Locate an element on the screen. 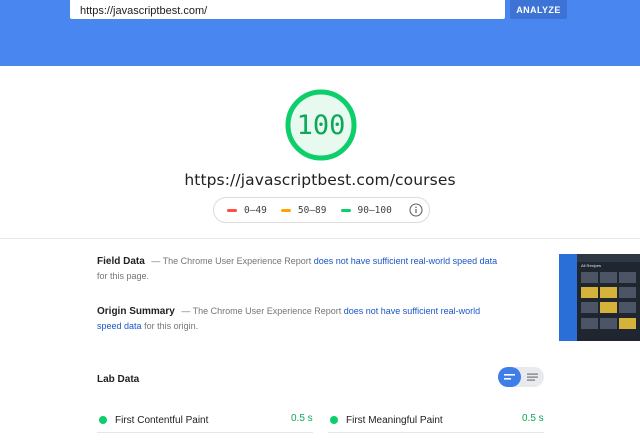 This screenshot has width=640, height=440. legend-item-fail: 0–49 is located at coordinates (247, 210).